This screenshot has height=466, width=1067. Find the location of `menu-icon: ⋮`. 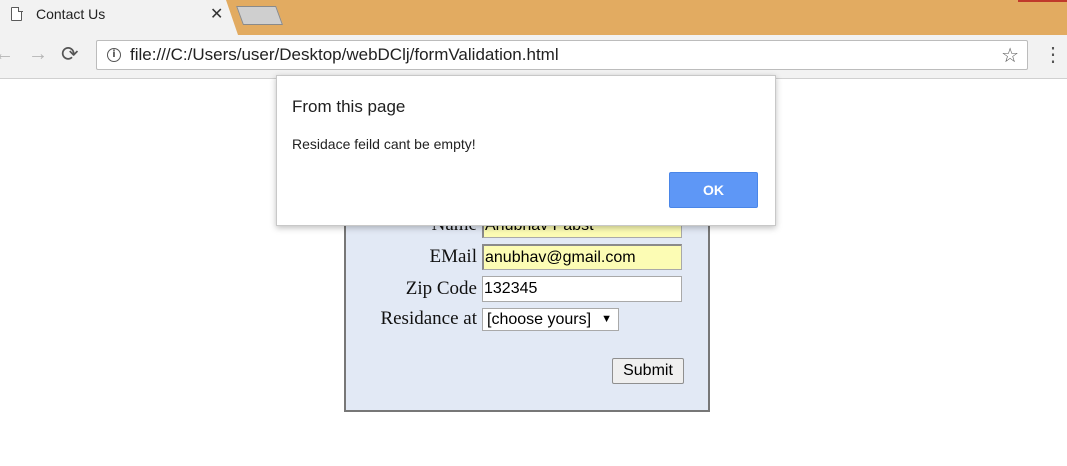

menu-icon: ⋮ is located at coordinates (1053, 54).